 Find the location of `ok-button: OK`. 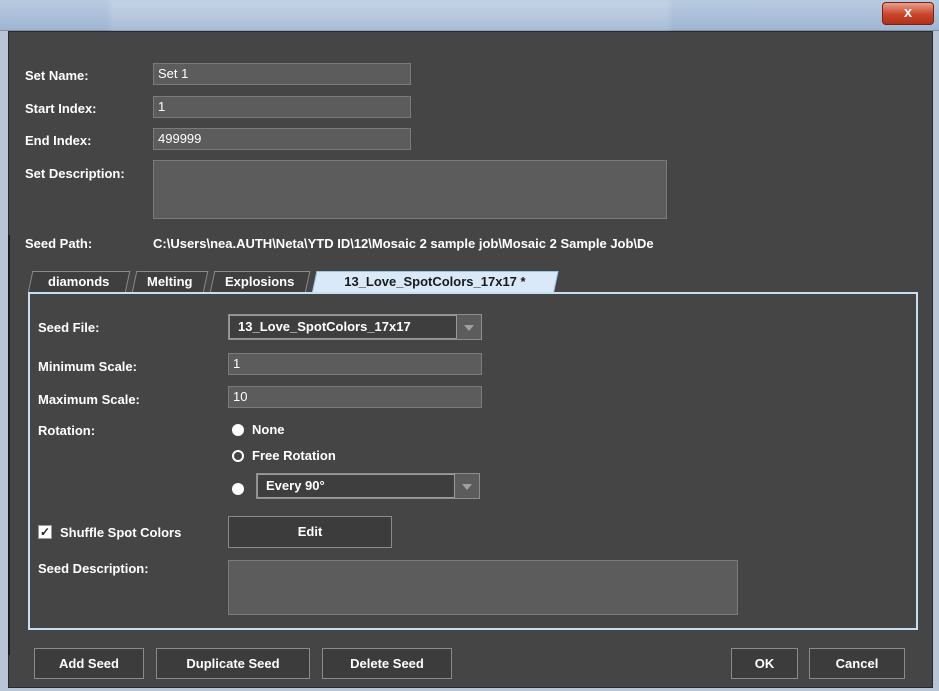

ok-button: OK is located at coordinates (764, 663).